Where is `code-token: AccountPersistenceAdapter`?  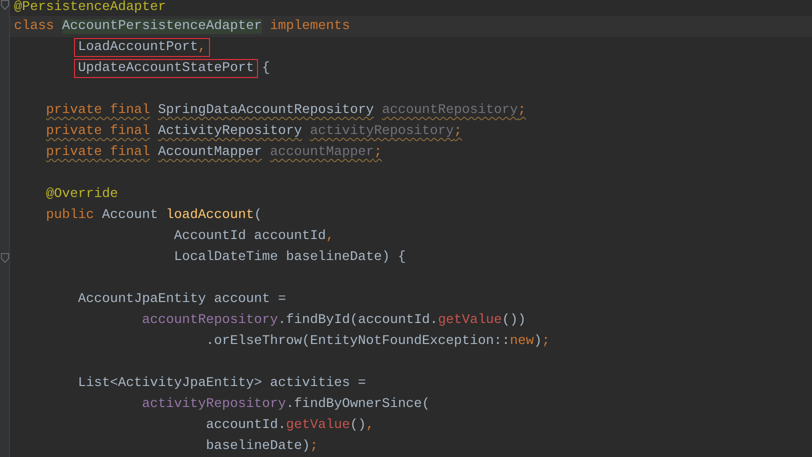 code-token: AccountPersistenceAdapter is located at coordinates (162, 26).